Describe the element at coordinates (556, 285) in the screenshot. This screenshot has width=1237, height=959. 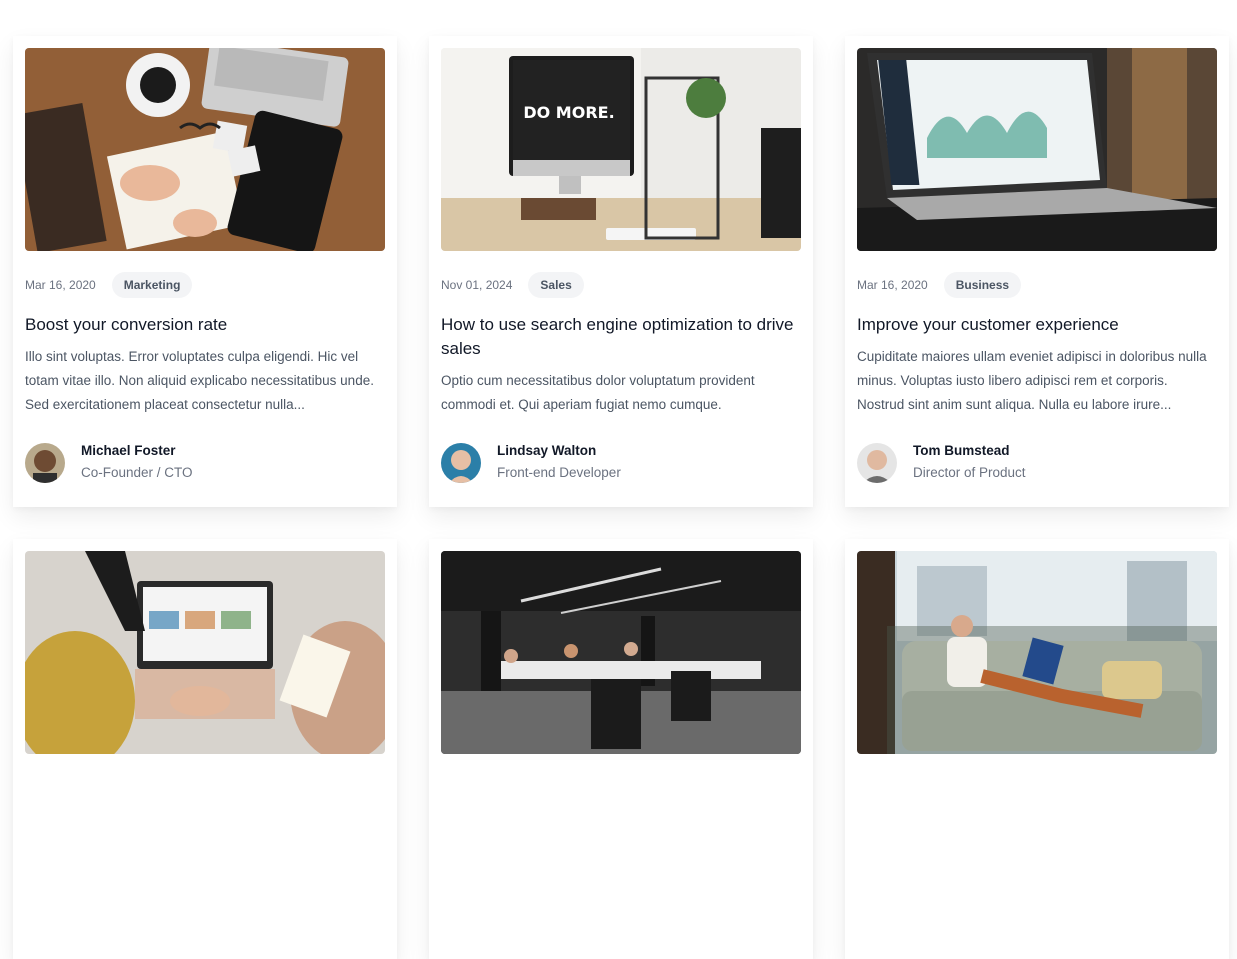
I see `category-badge: Sales` at that location.